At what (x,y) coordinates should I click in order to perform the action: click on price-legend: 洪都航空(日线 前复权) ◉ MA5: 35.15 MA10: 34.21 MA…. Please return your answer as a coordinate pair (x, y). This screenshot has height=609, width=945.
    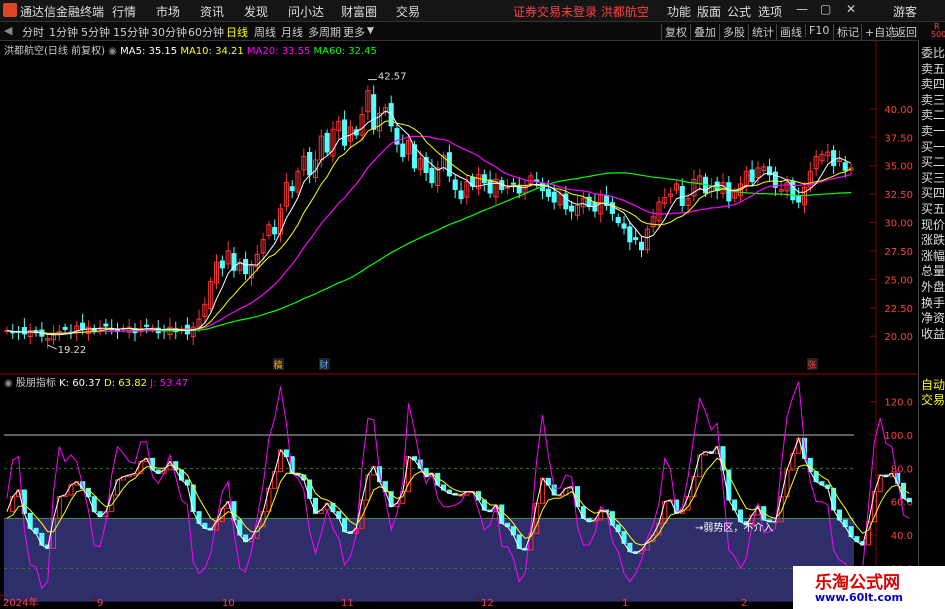
    Looking at the image, I should click on (190, 51).